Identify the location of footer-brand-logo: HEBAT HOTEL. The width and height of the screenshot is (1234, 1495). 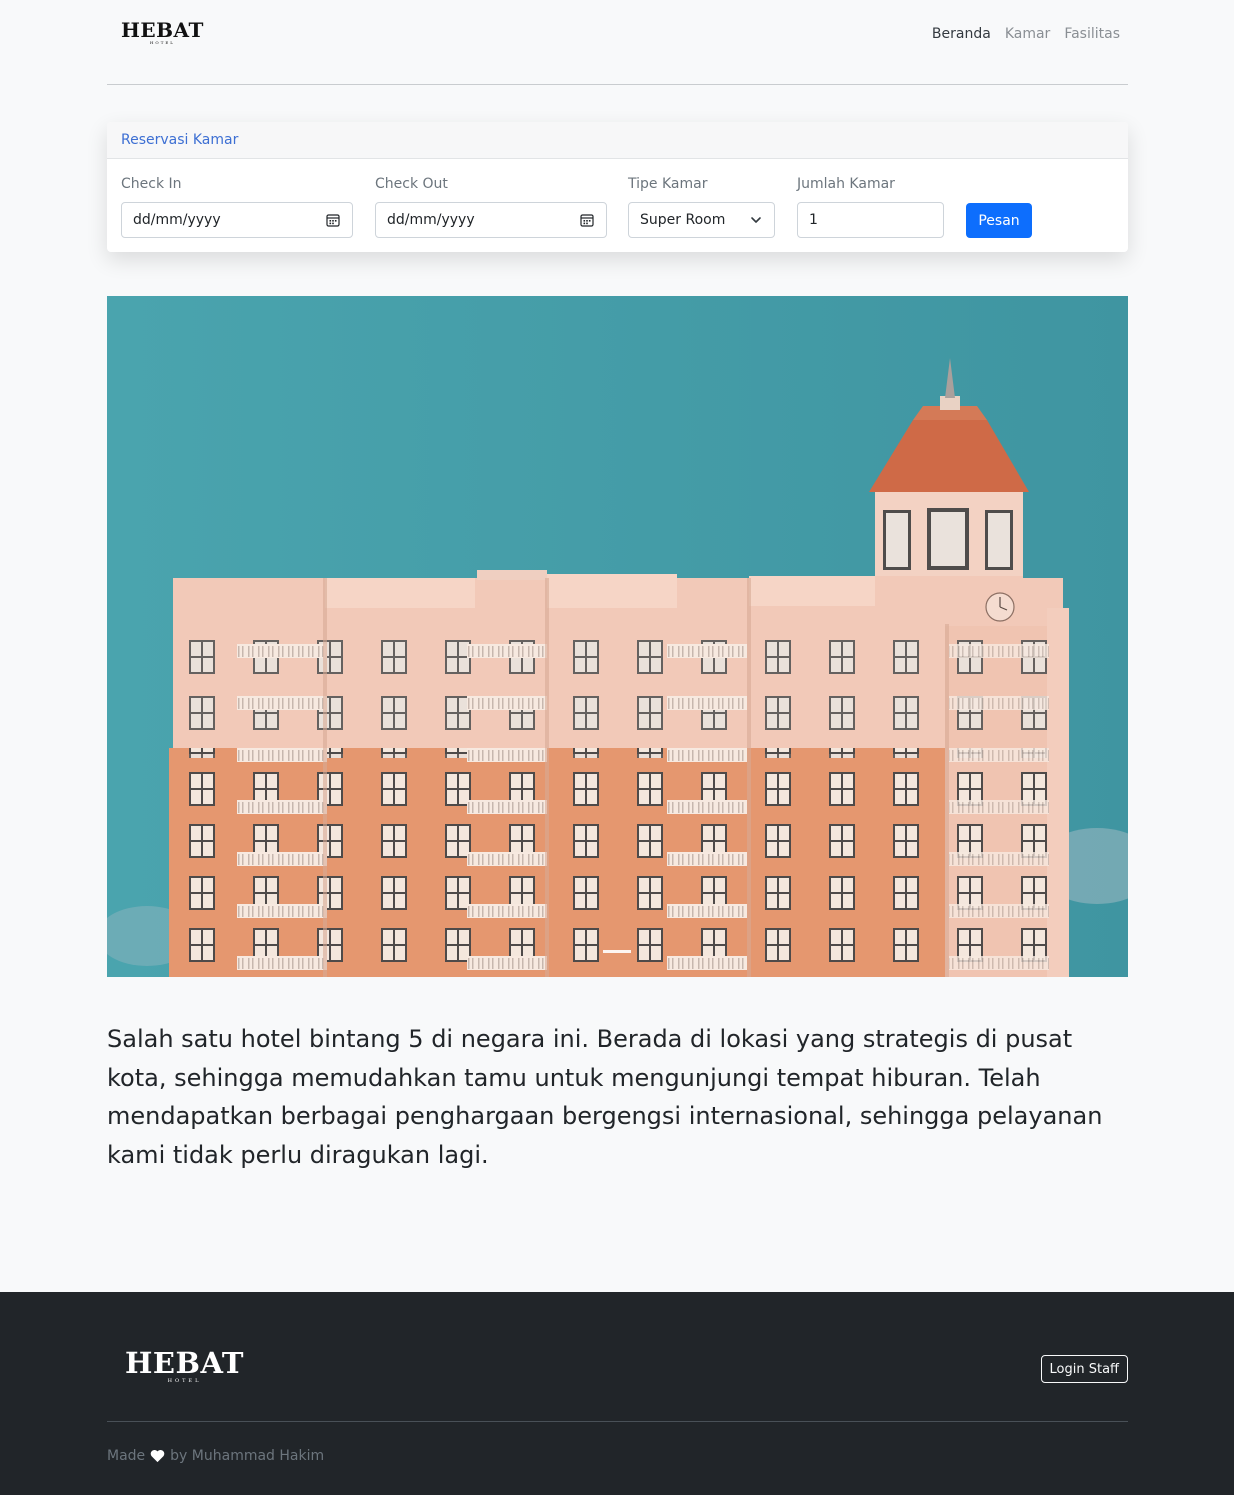
(184, 1366).